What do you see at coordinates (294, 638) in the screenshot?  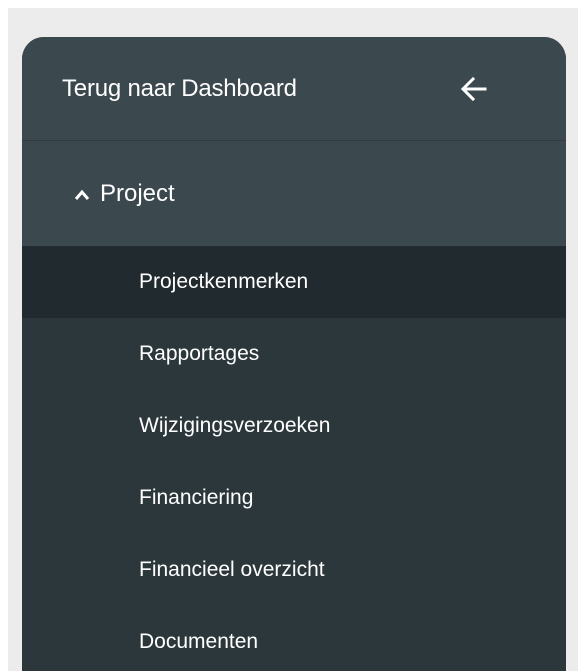 I see `sidebar-item-documenten: Documenten` at bounding box center [294, 638].